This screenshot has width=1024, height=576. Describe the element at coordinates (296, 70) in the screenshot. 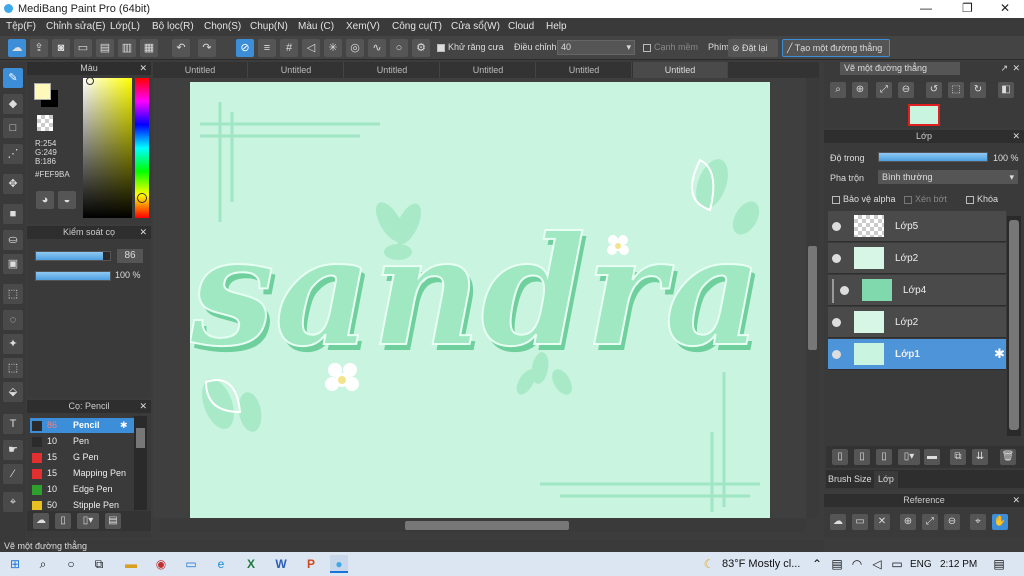

I see `tab-untitled-2: Untitled` at that location.